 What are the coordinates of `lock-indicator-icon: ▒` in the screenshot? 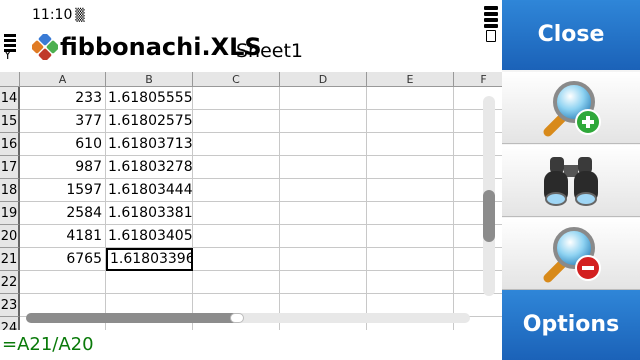 It's located at (80, 15).